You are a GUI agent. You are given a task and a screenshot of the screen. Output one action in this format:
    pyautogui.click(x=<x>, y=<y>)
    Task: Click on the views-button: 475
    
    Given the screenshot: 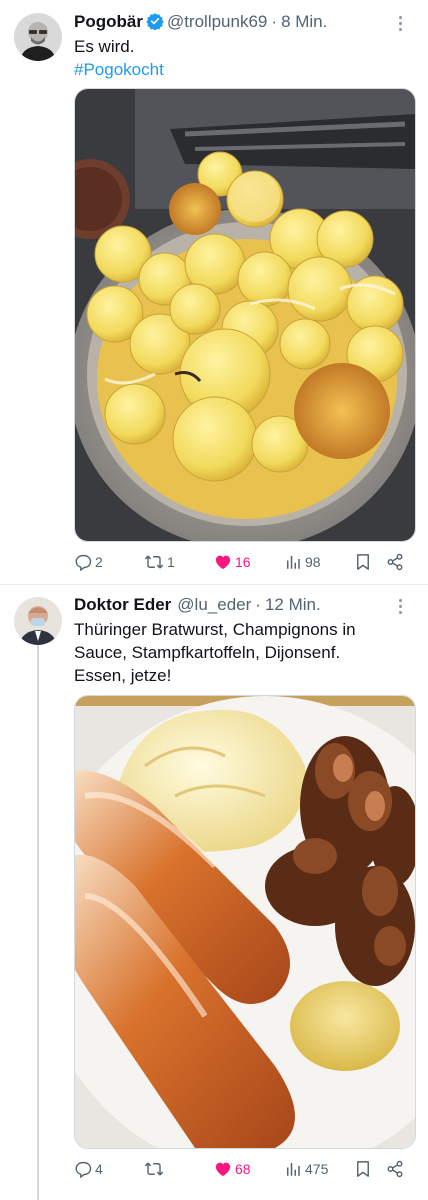 What is the action you would take?
    pyautogui.click(x=319, y=1169)
    